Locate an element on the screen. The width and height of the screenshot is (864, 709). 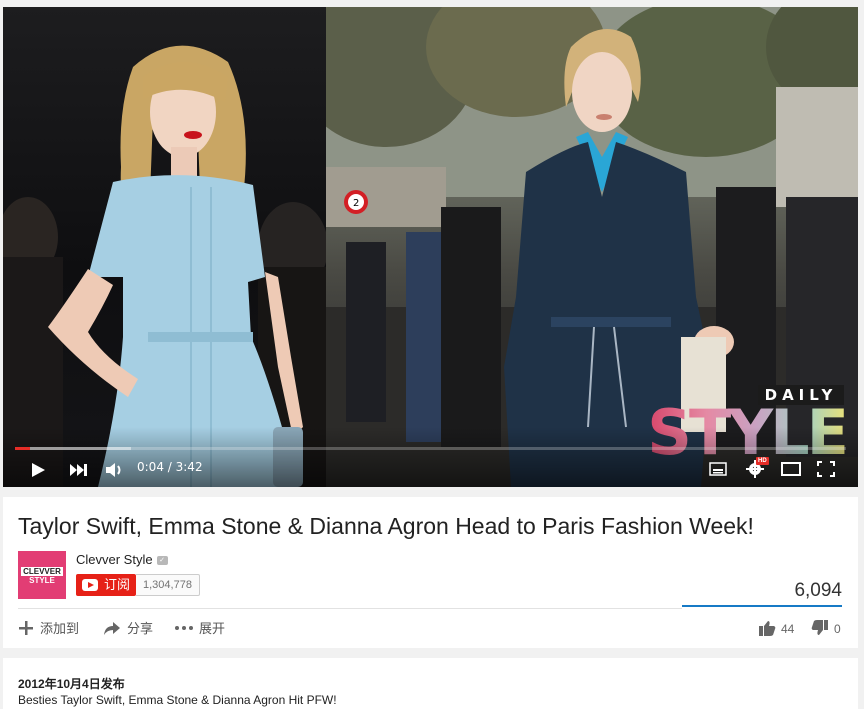
dislike-button: 0 is located at coordinates (826, 628).